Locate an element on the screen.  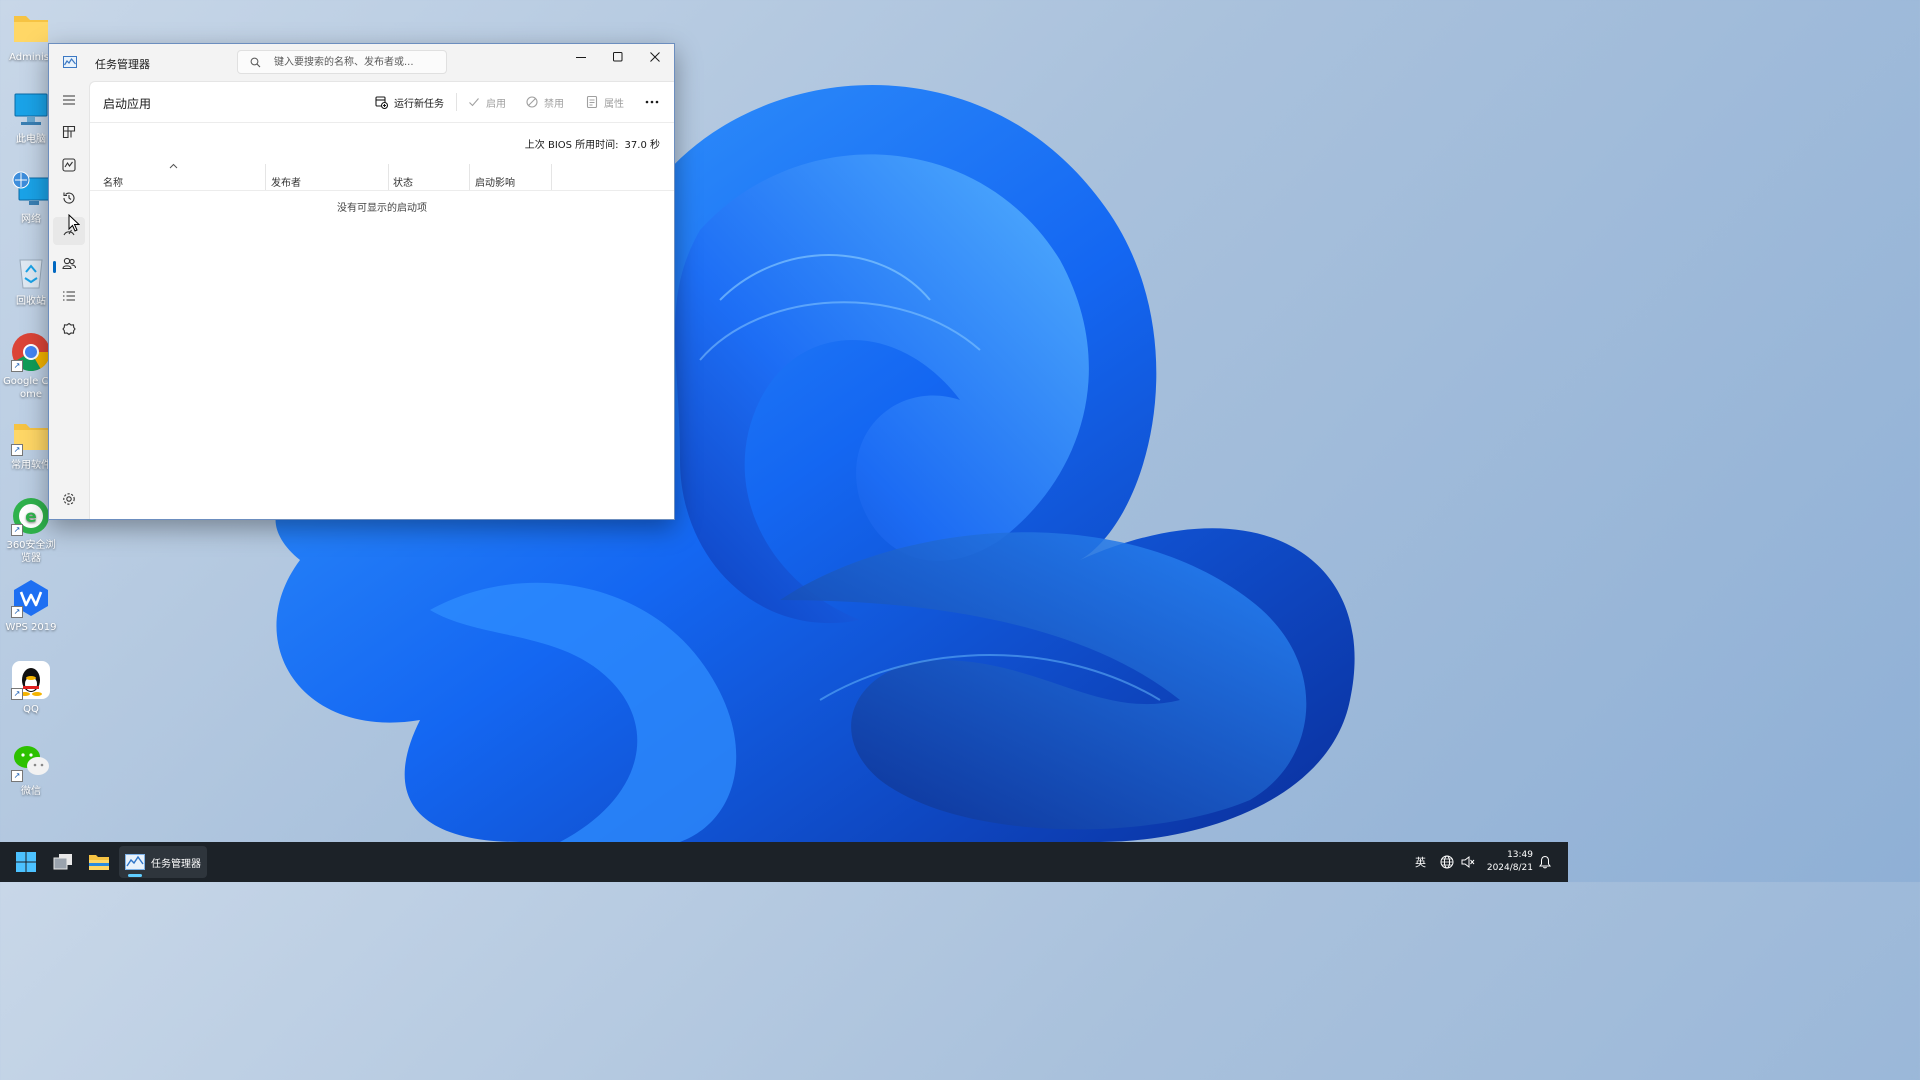
run-new-task-label: 运行新任务 is located at coordinates (419, 104).